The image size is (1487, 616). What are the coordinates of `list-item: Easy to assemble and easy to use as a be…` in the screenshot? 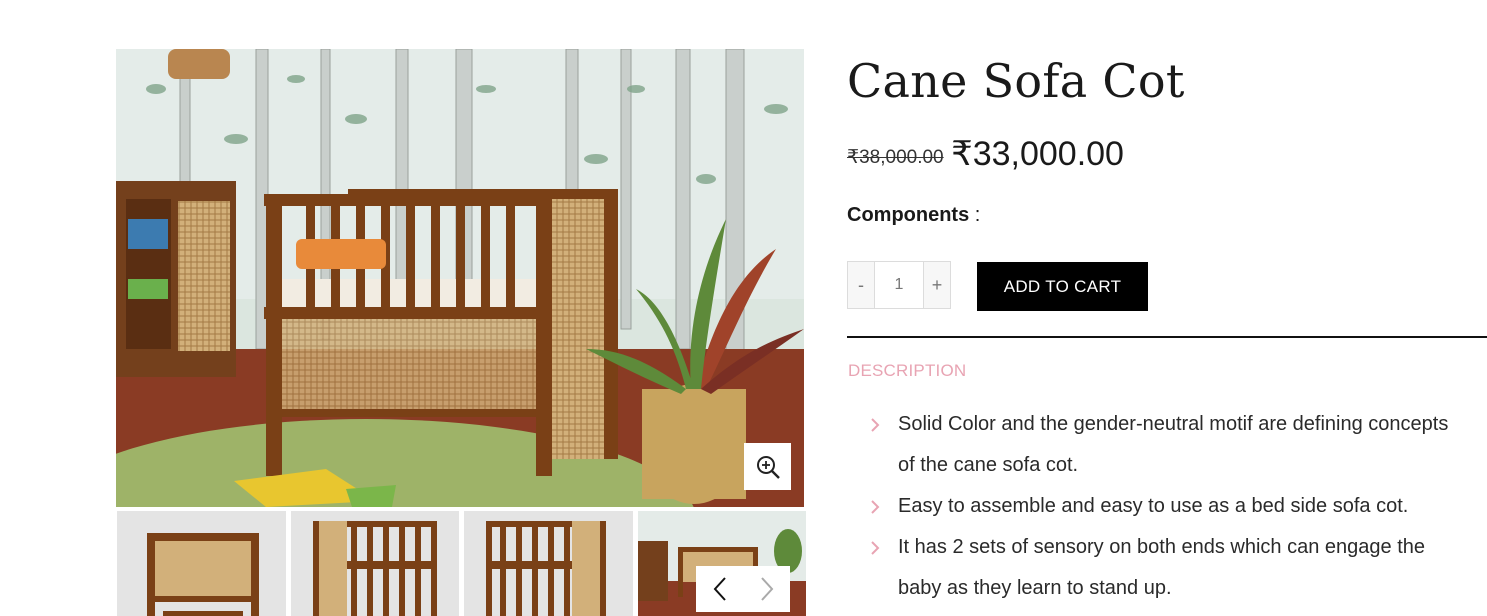 It's located at (1178, 506).